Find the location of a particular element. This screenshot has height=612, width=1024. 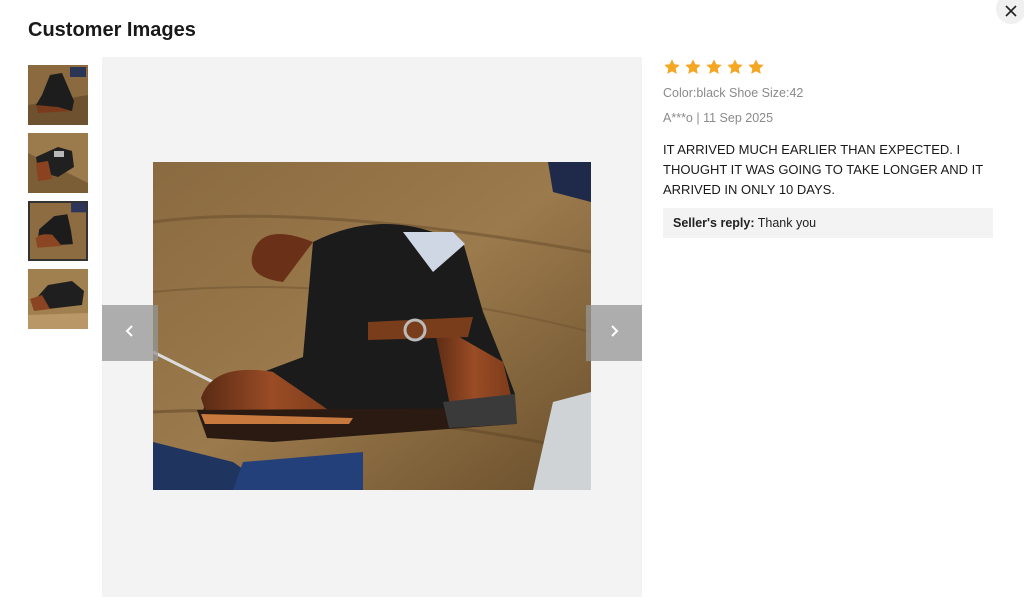

previous-image-button is located at coordinates (130, 333).